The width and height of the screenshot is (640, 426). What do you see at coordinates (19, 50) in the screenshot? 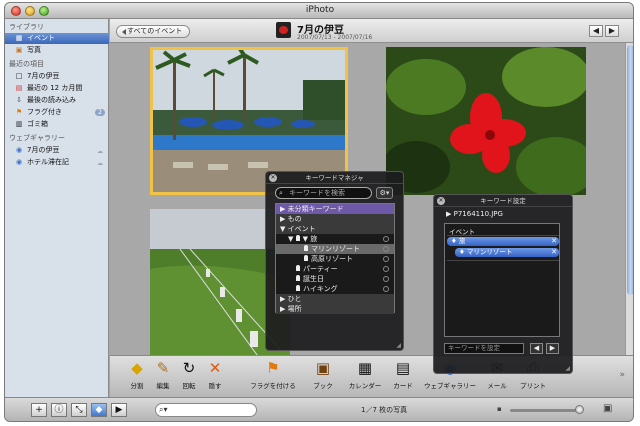
I see `photos-icon: ▣` at bounding box center [19, 50].